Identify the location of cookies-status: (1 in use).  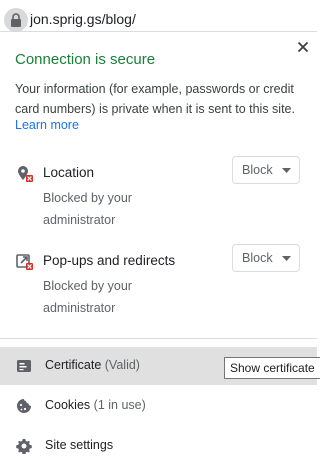
(119, 405).